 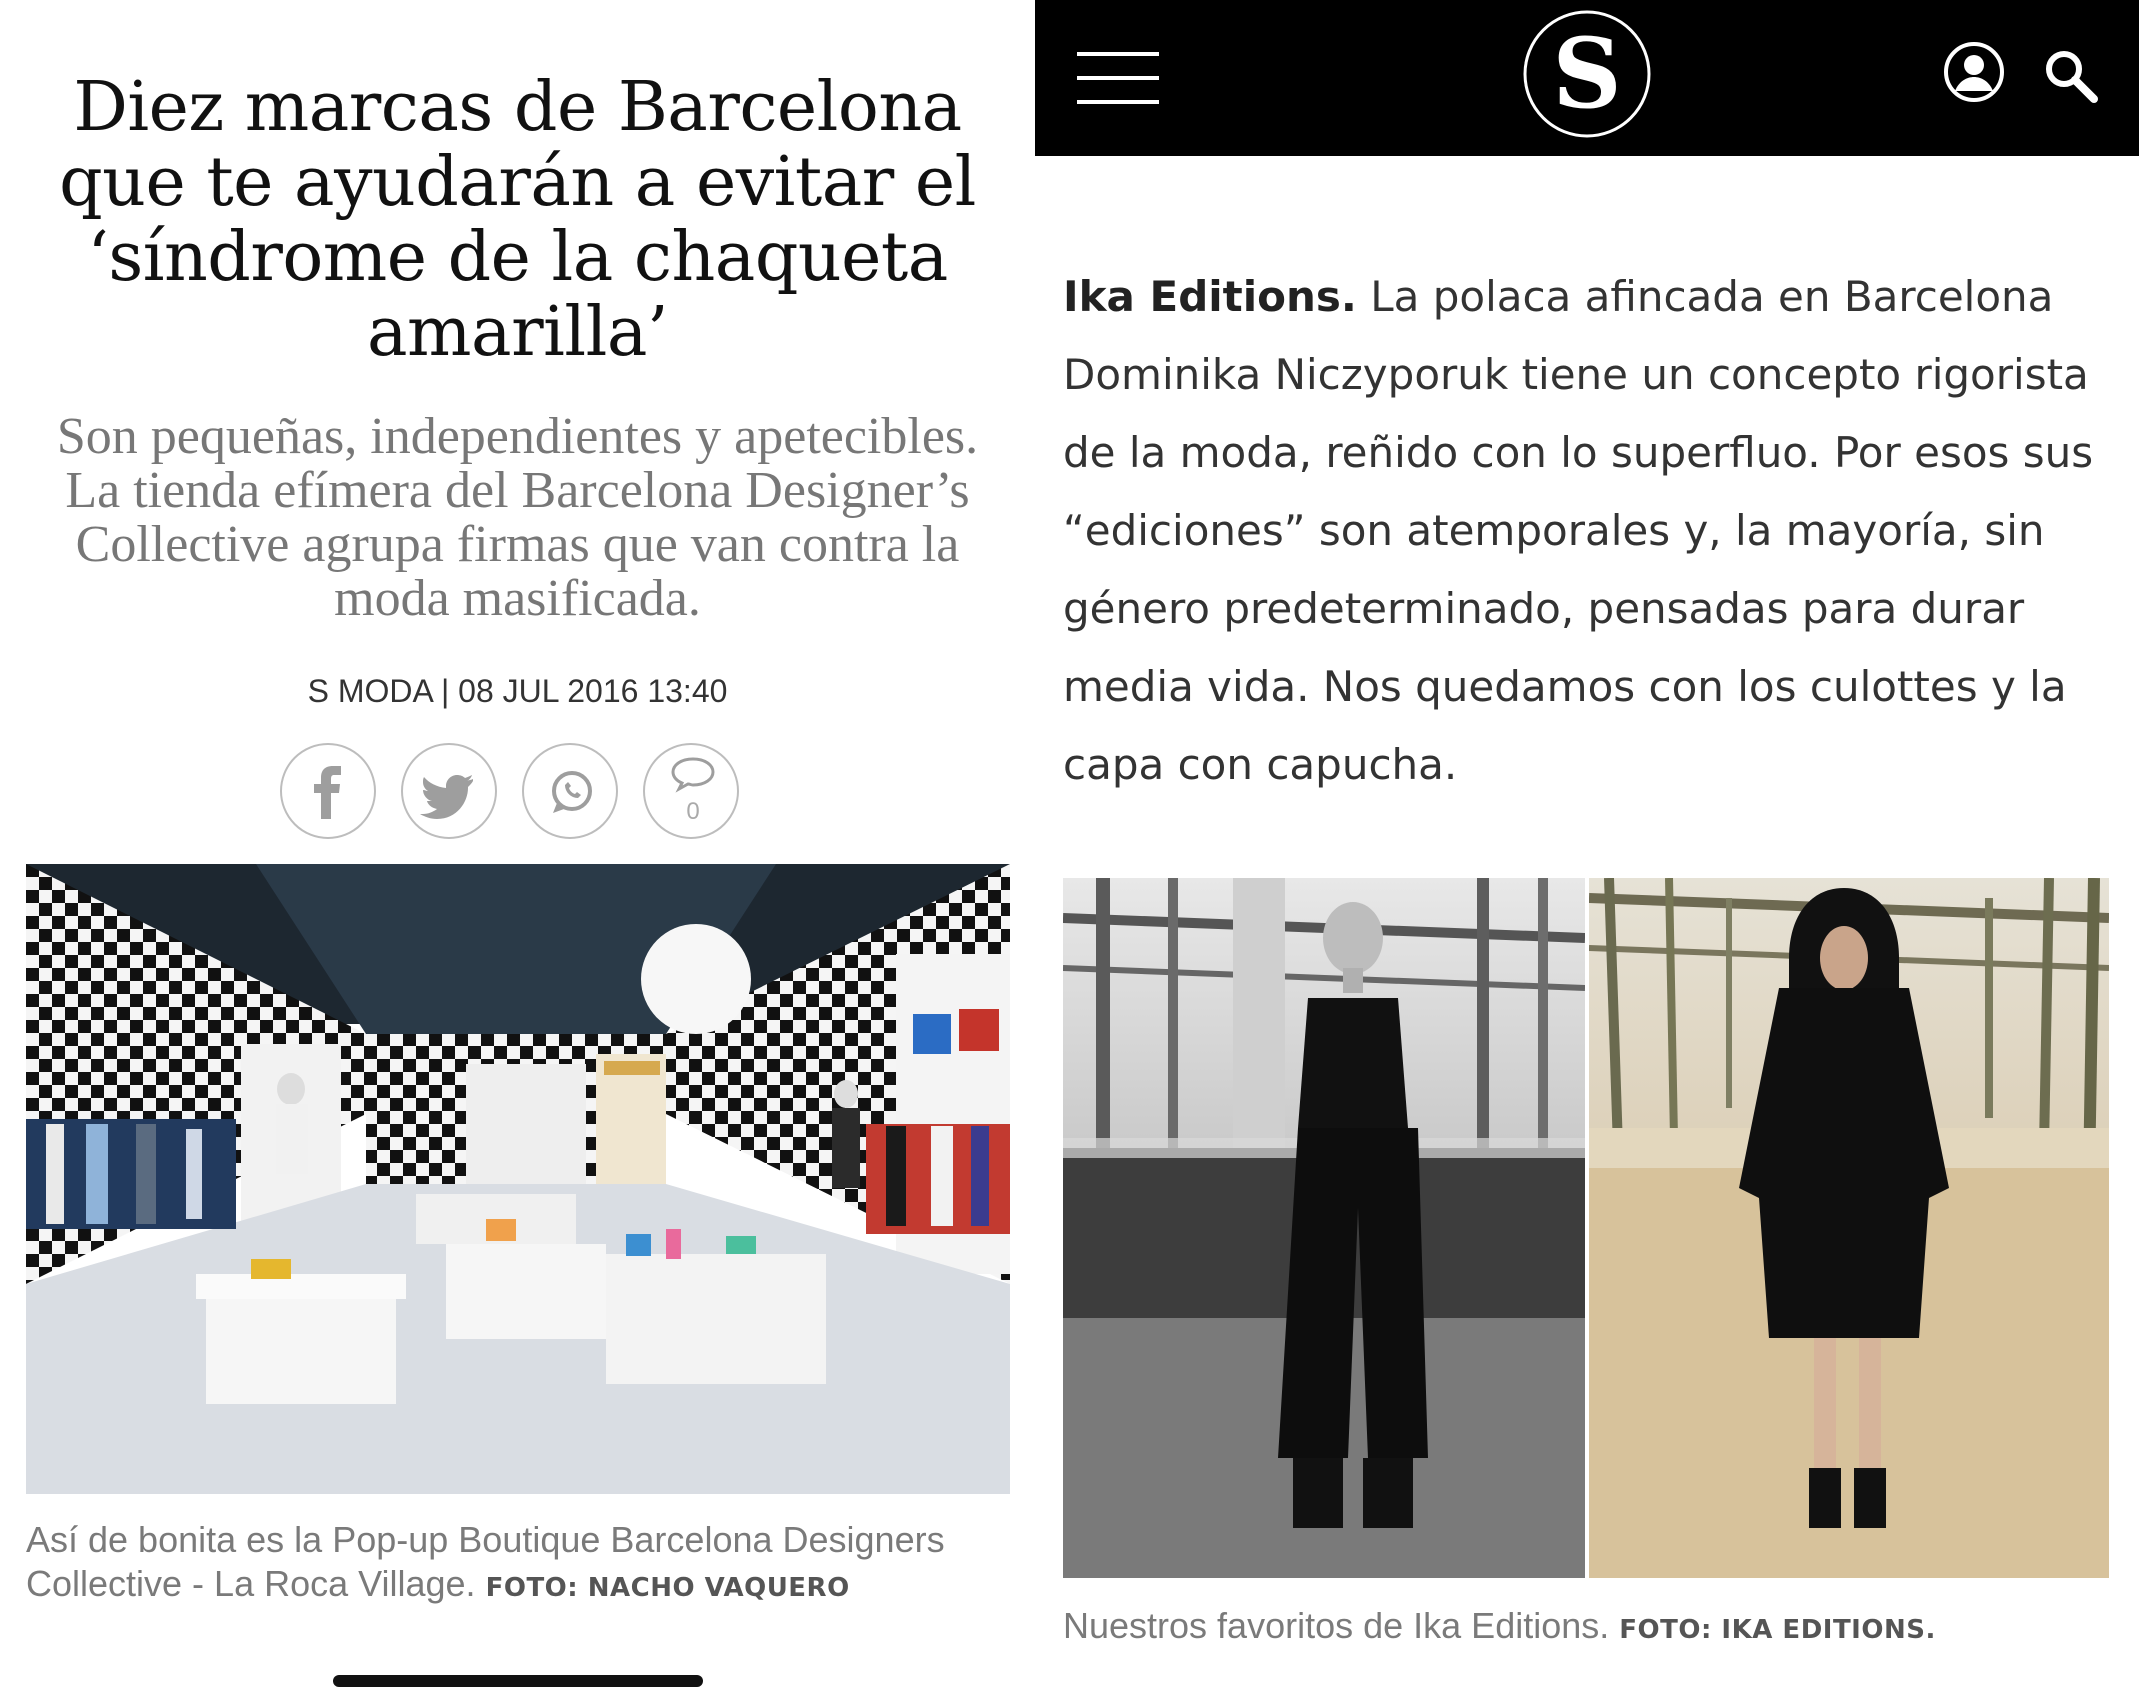 What do you see at coordinates (1210, 296) in the screenshot?
I see `brand-name: Ika Editions.` at bounding box center [1210, 296].